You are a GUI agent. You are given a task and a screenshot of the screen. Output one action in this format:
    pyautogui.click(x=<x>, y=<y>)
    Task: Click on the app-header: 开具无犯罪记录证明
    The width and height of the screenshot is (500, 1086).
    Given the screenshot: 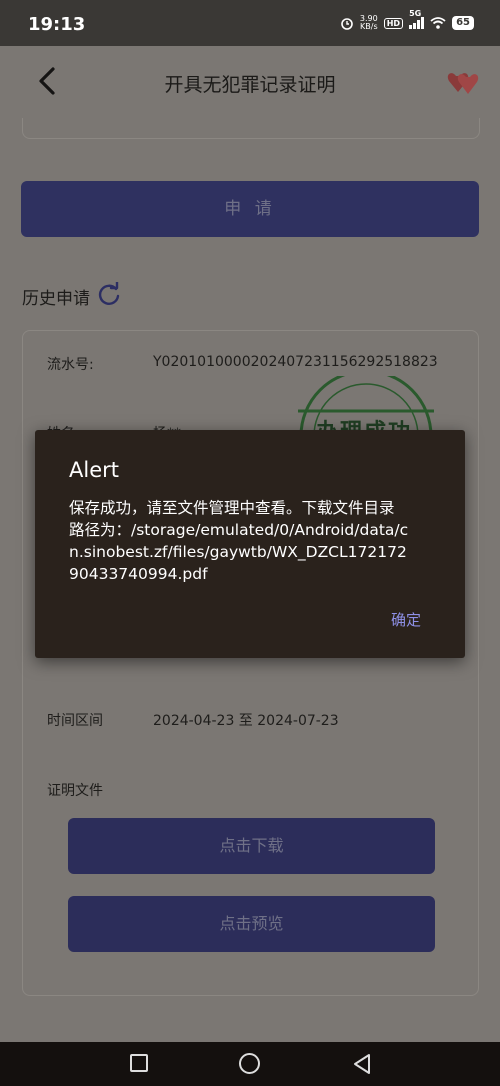 What is the action you would take?
    pyautogui.click(x=250, y=82)
    